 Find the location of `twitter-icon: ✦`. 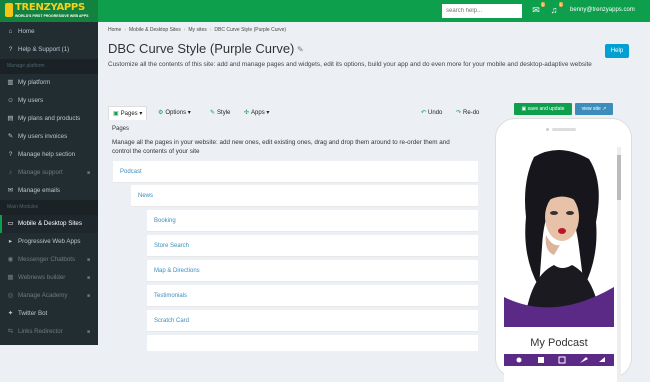

twitter-icon: ✦ is located at coordinates (10, 313).